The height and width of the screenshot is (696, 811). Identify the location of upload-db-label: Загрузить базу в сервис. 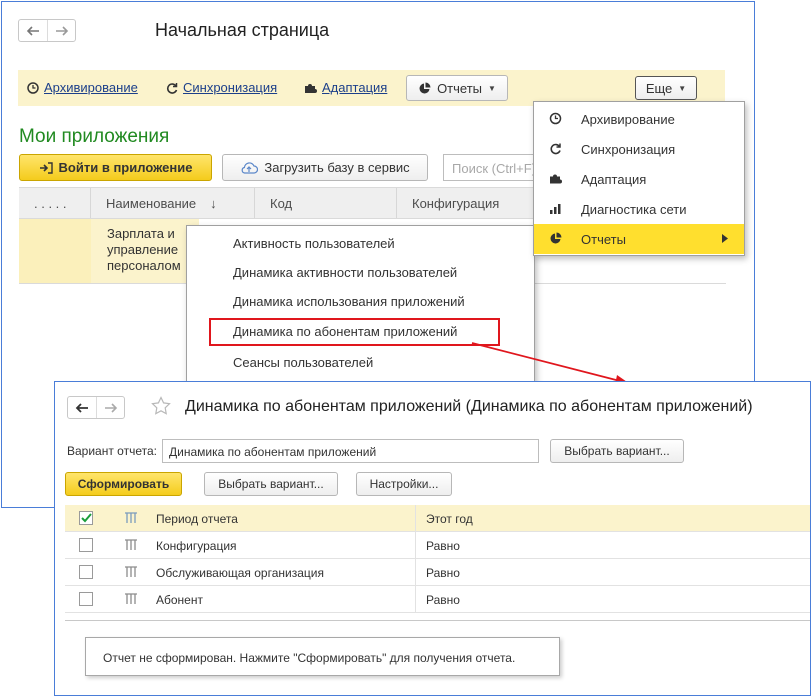
(337, 167).